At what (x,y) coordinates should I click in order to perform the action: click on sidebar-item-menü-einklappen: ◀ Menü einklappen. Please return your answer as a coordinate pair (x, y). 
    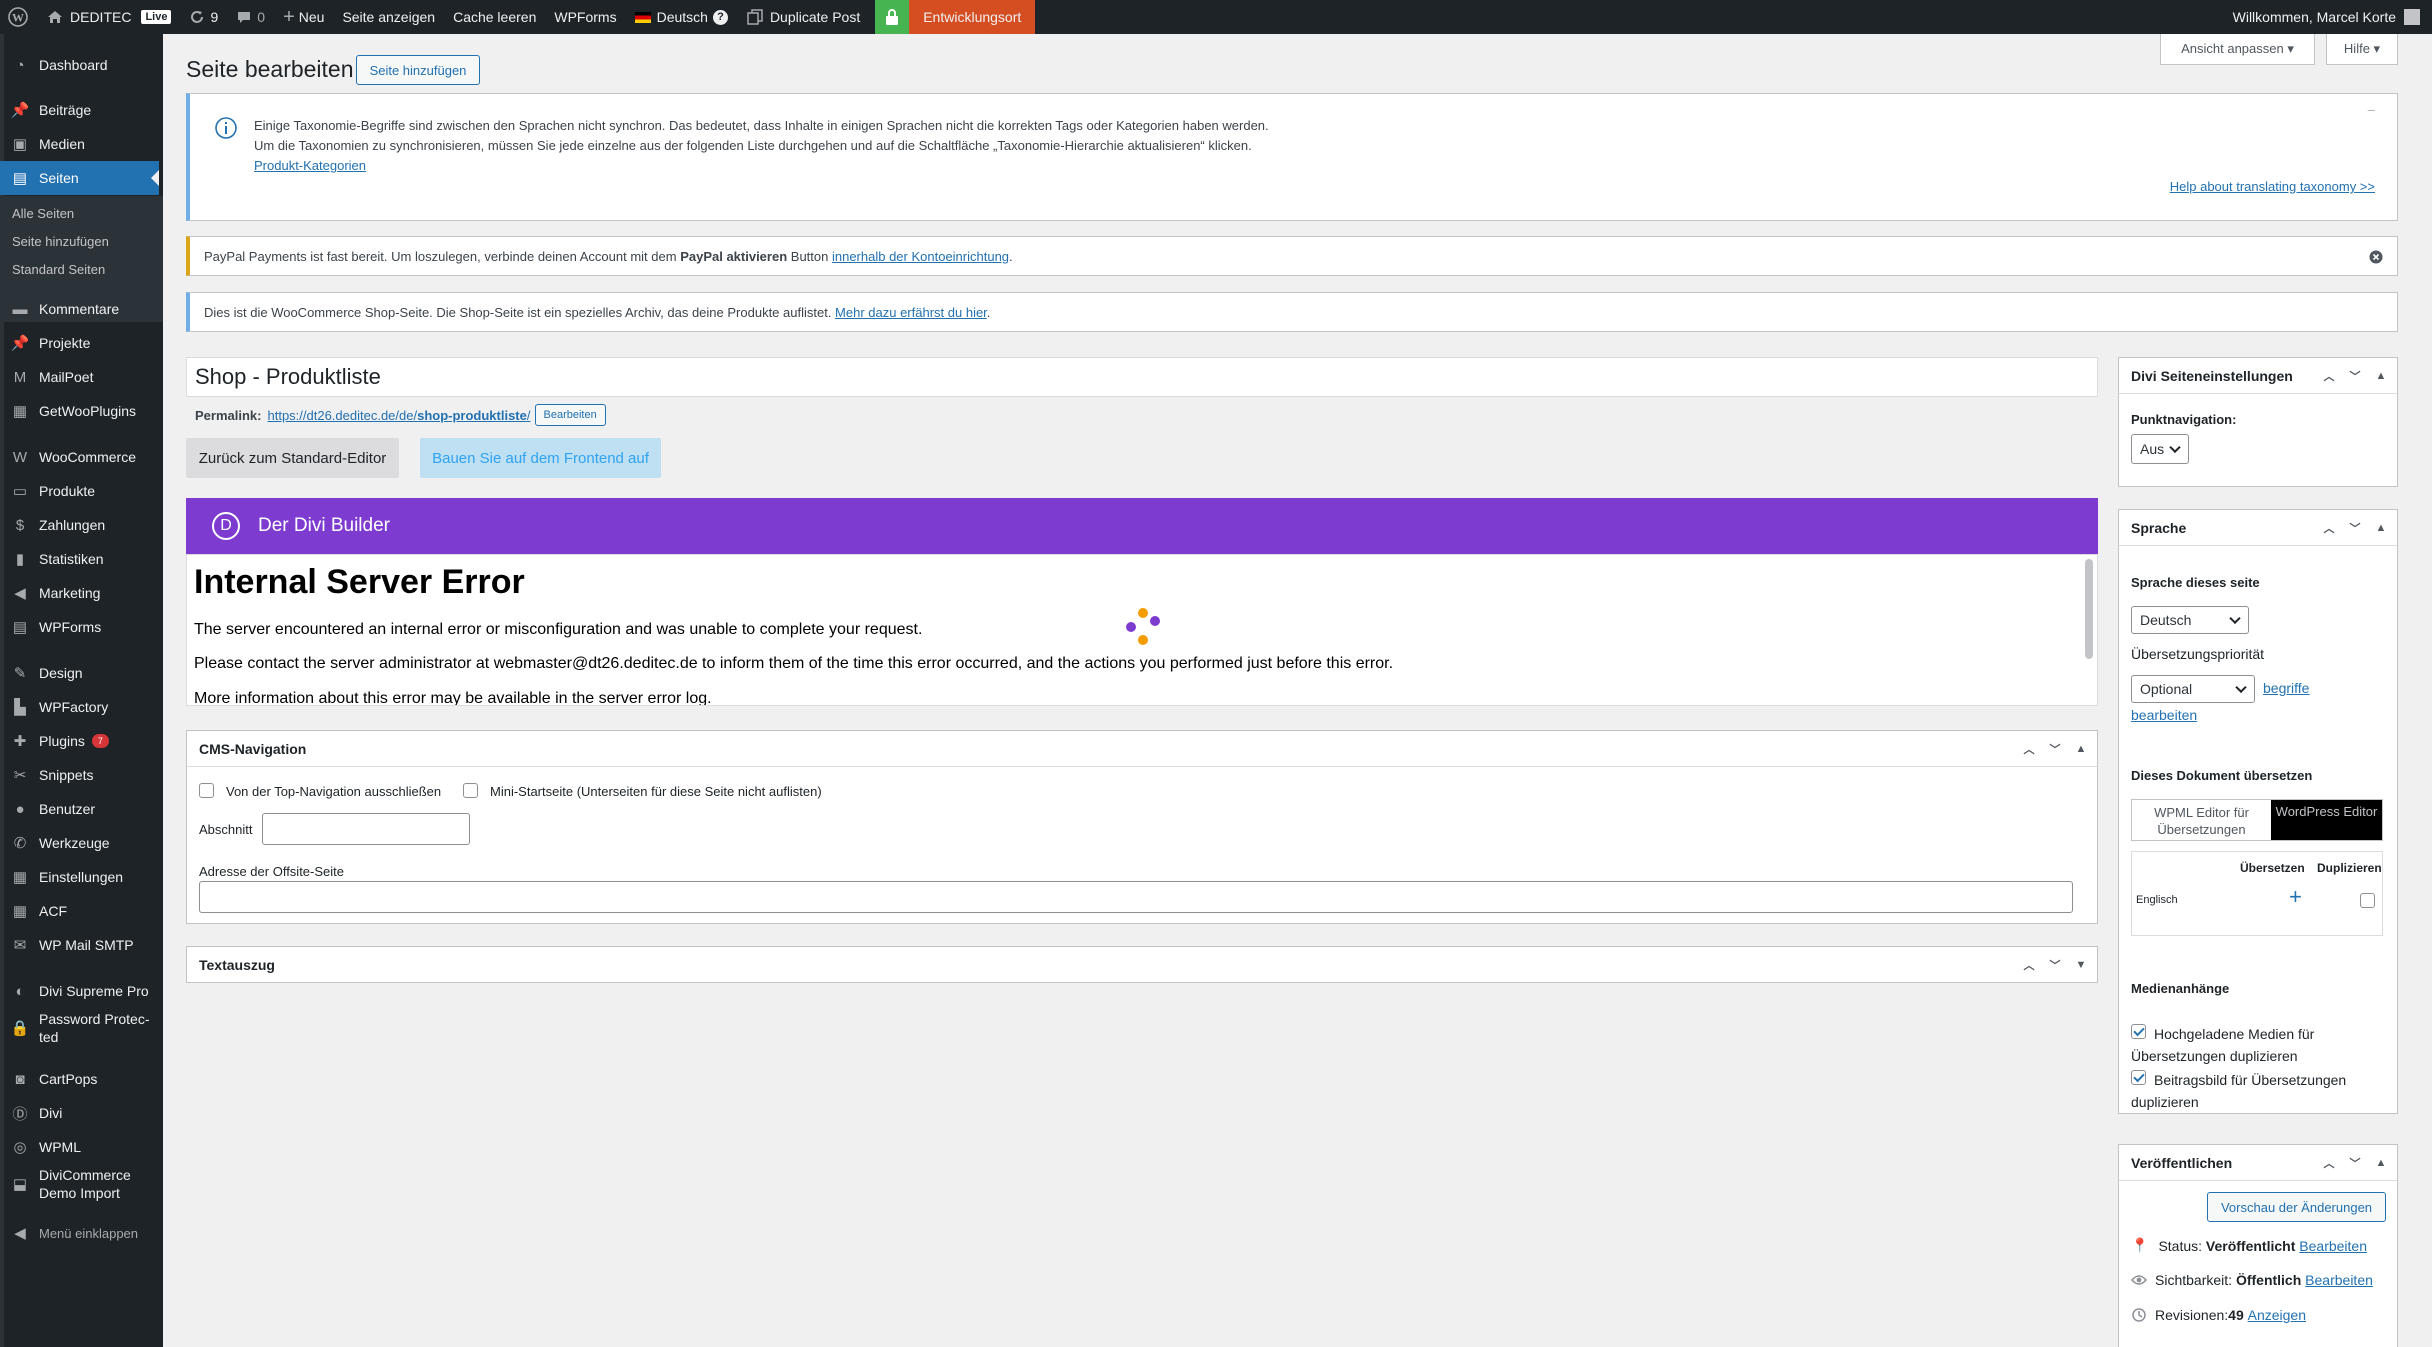
    Looking at the image, I should click on (79, 1233).